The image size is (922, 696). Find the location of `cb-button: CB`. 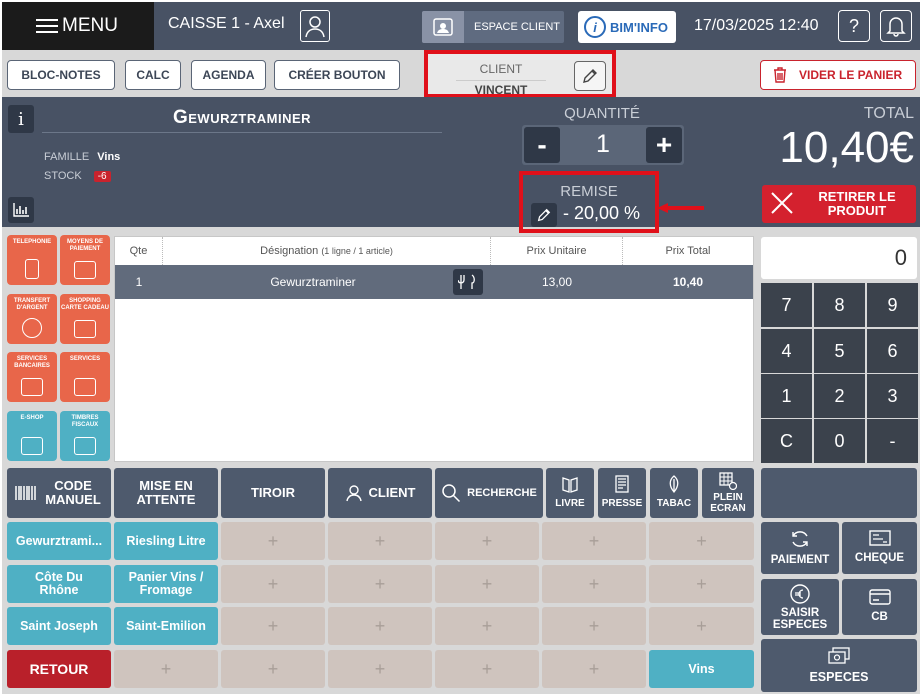

cb-button: CB is located at coordinates (879, 607).